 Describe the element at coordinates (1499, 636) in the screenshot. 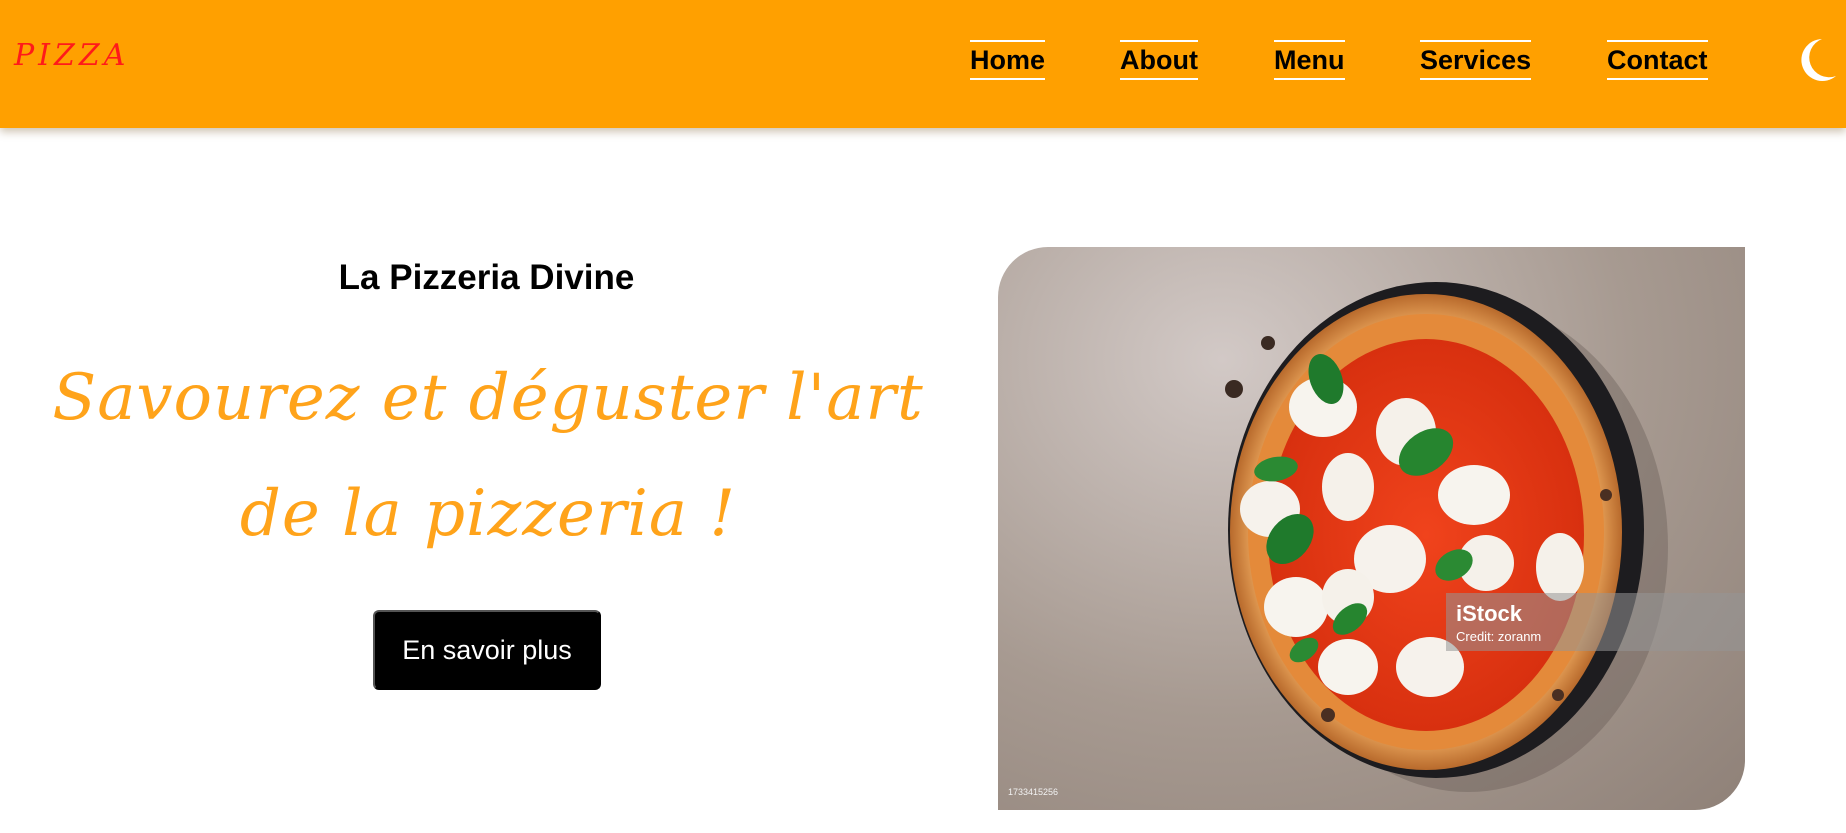

I see `image-credit: Credit: zoranm` at that location.